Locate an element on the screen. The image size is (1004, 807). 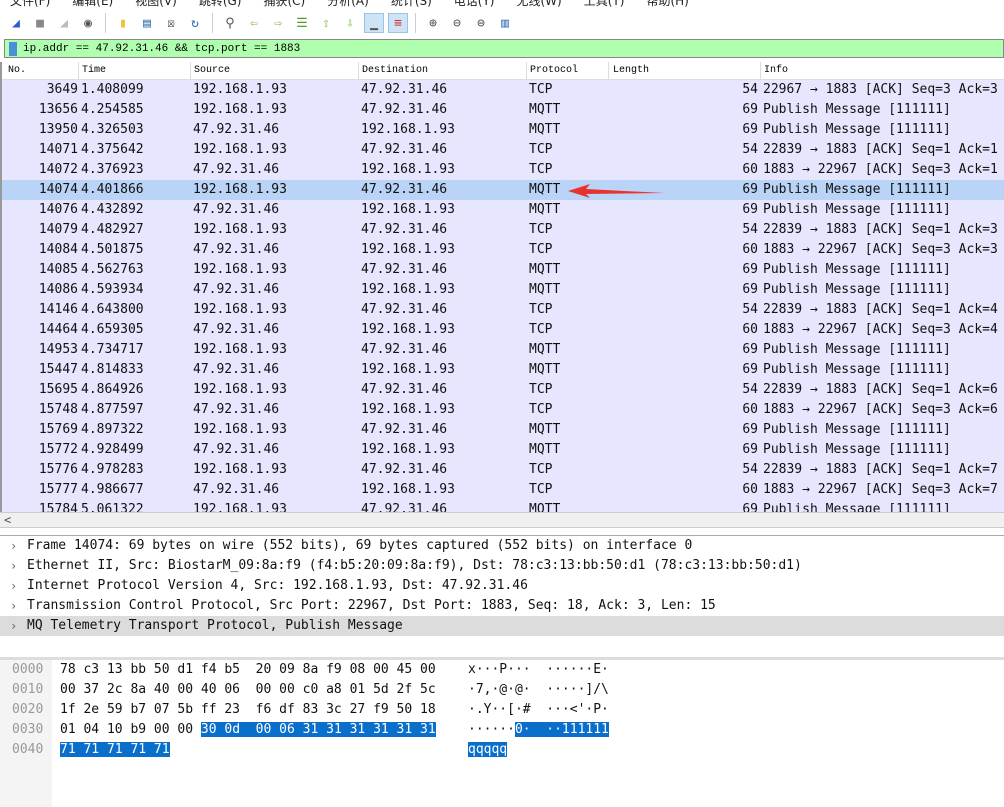
menu-item: 工具(T) is located at coordinates (604, 4).